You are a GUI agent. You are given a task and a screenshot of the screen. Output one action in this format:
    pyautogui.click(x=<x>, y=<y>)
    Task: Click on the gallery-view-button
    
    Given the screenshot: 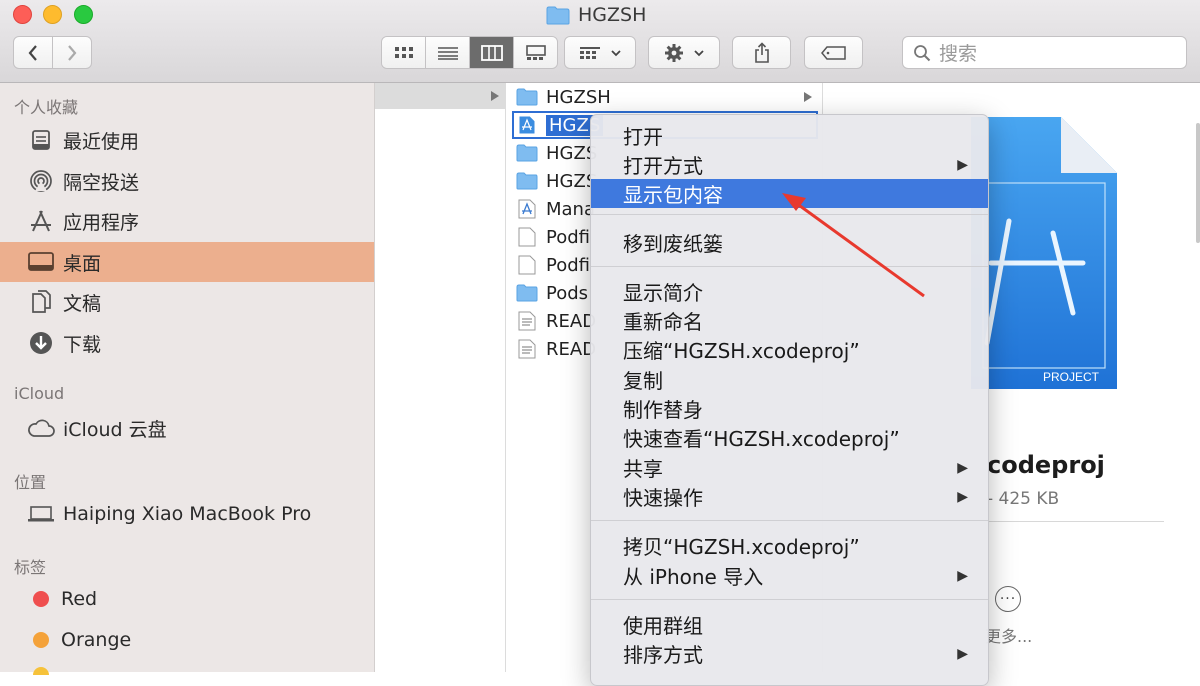 What is the action you would take?
    pyautogui.click(x=535, y=52)
    